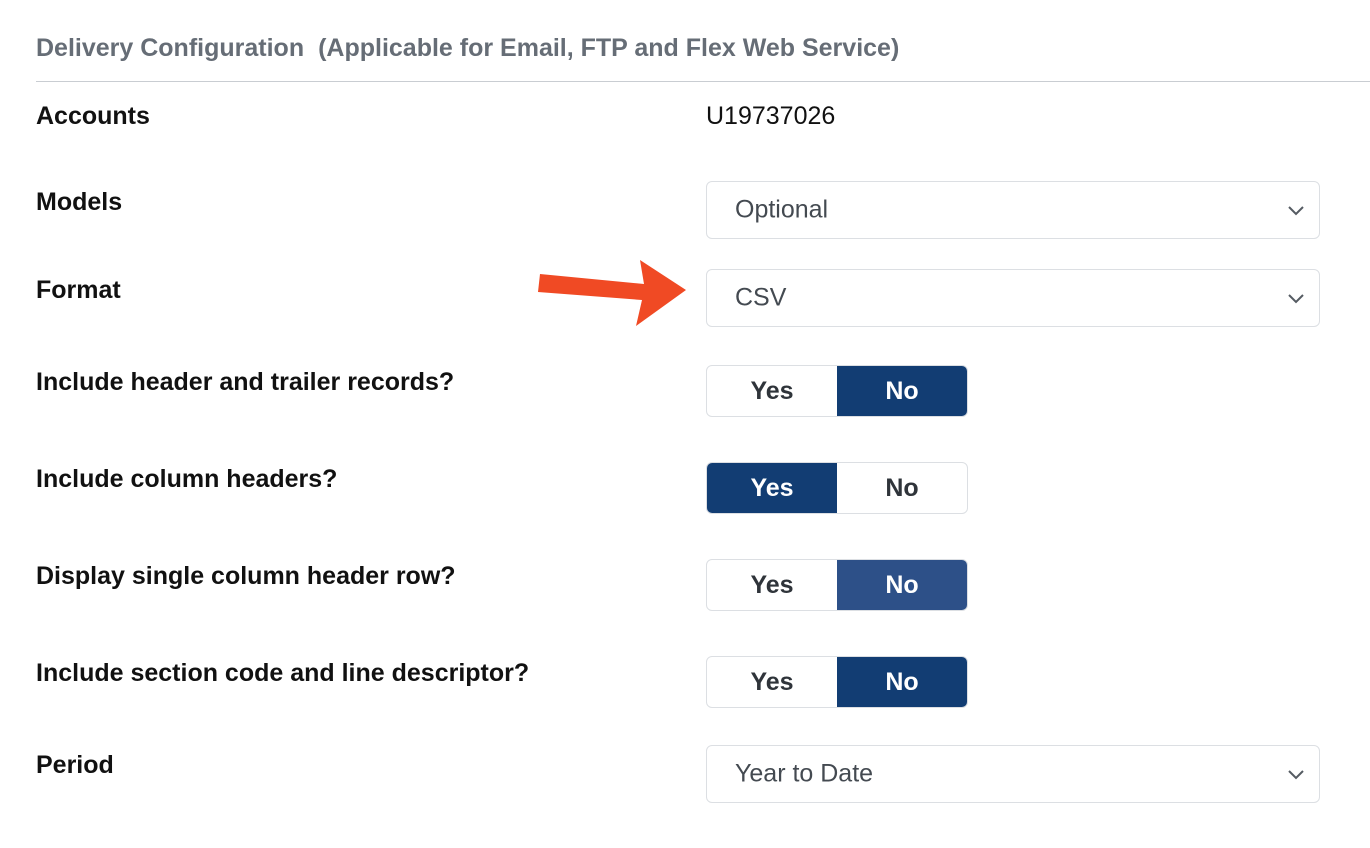 The image size is (1370, 848). I want to click on models-select: Optional, so click(1013, 210).